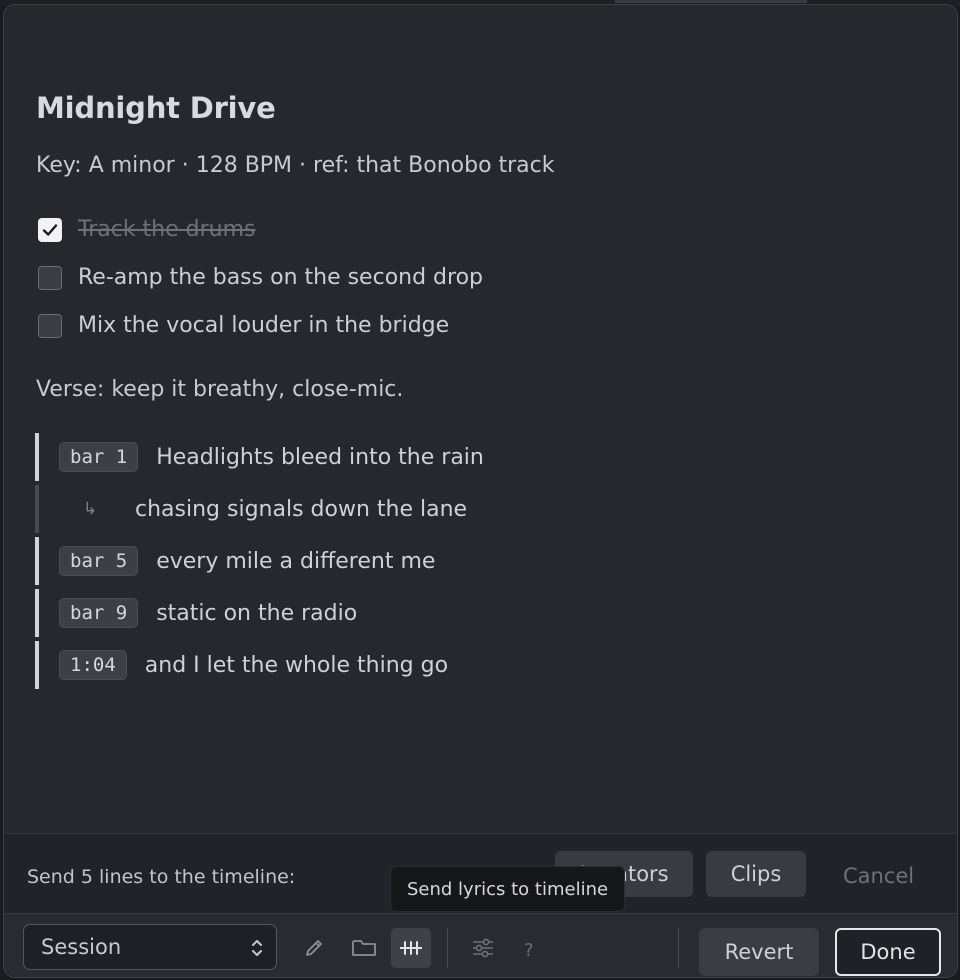 The width and height of the screenshot is (960, 980). What do you see at coordinates (301, 509) in the screenshot?
I see `lyric-text: chasing signals down the lane` at bounding box center [301, 509].